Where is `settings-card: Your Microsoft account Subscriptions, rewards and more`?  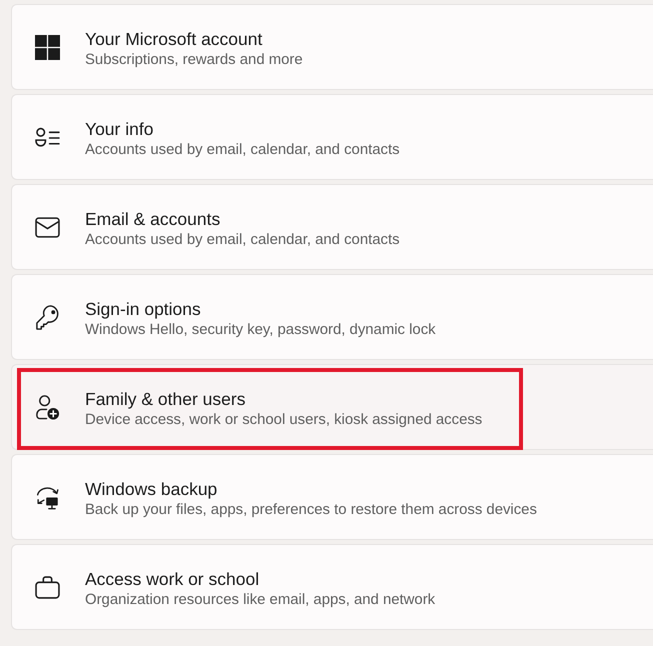 settings-card: Your Microsoft account Subscriptions, rewards and more is located at coordinates (332, 47).